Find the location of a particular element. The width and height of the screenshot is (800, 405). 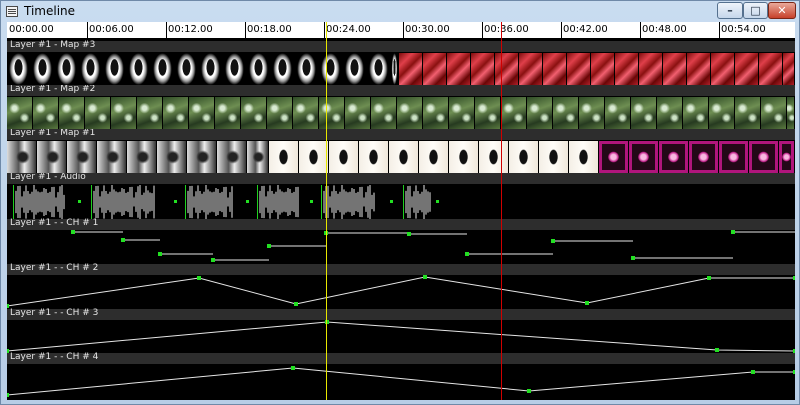

title-bar: Timeline – □ ✕ is located at coordinates (400, 11).